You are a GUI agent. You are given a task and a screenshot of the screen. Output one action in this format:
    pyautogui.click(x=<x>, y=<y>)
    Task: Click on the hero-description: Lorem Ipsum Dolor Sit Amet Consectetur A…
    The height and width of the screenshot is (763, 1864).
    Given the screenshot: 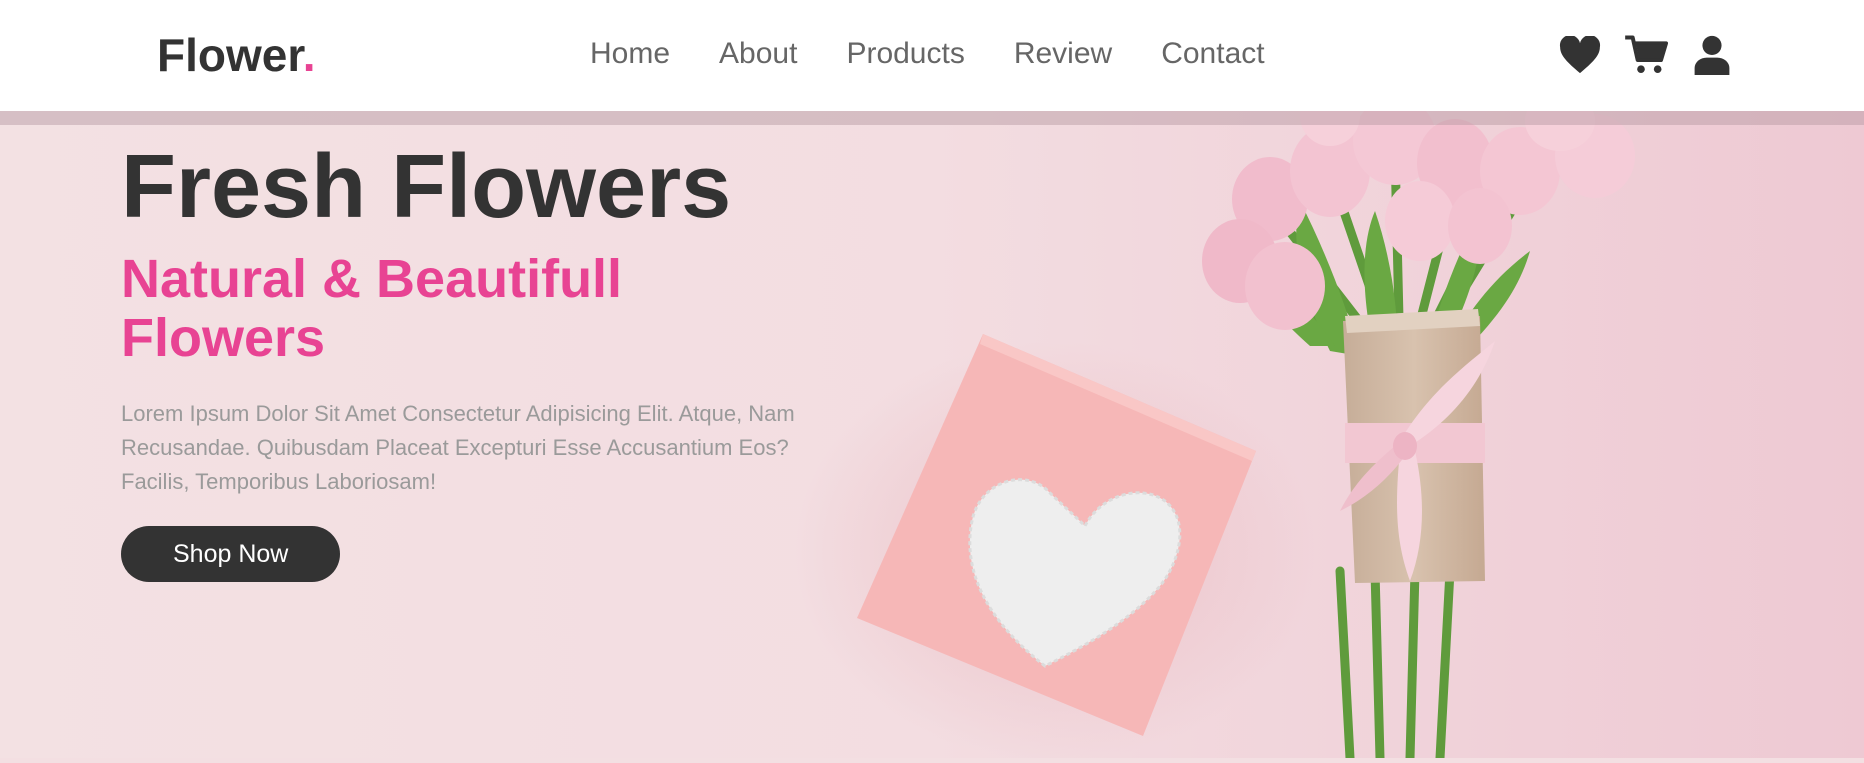 What is the action you would take?
    pyautogui.click(x=458, y=447)
    